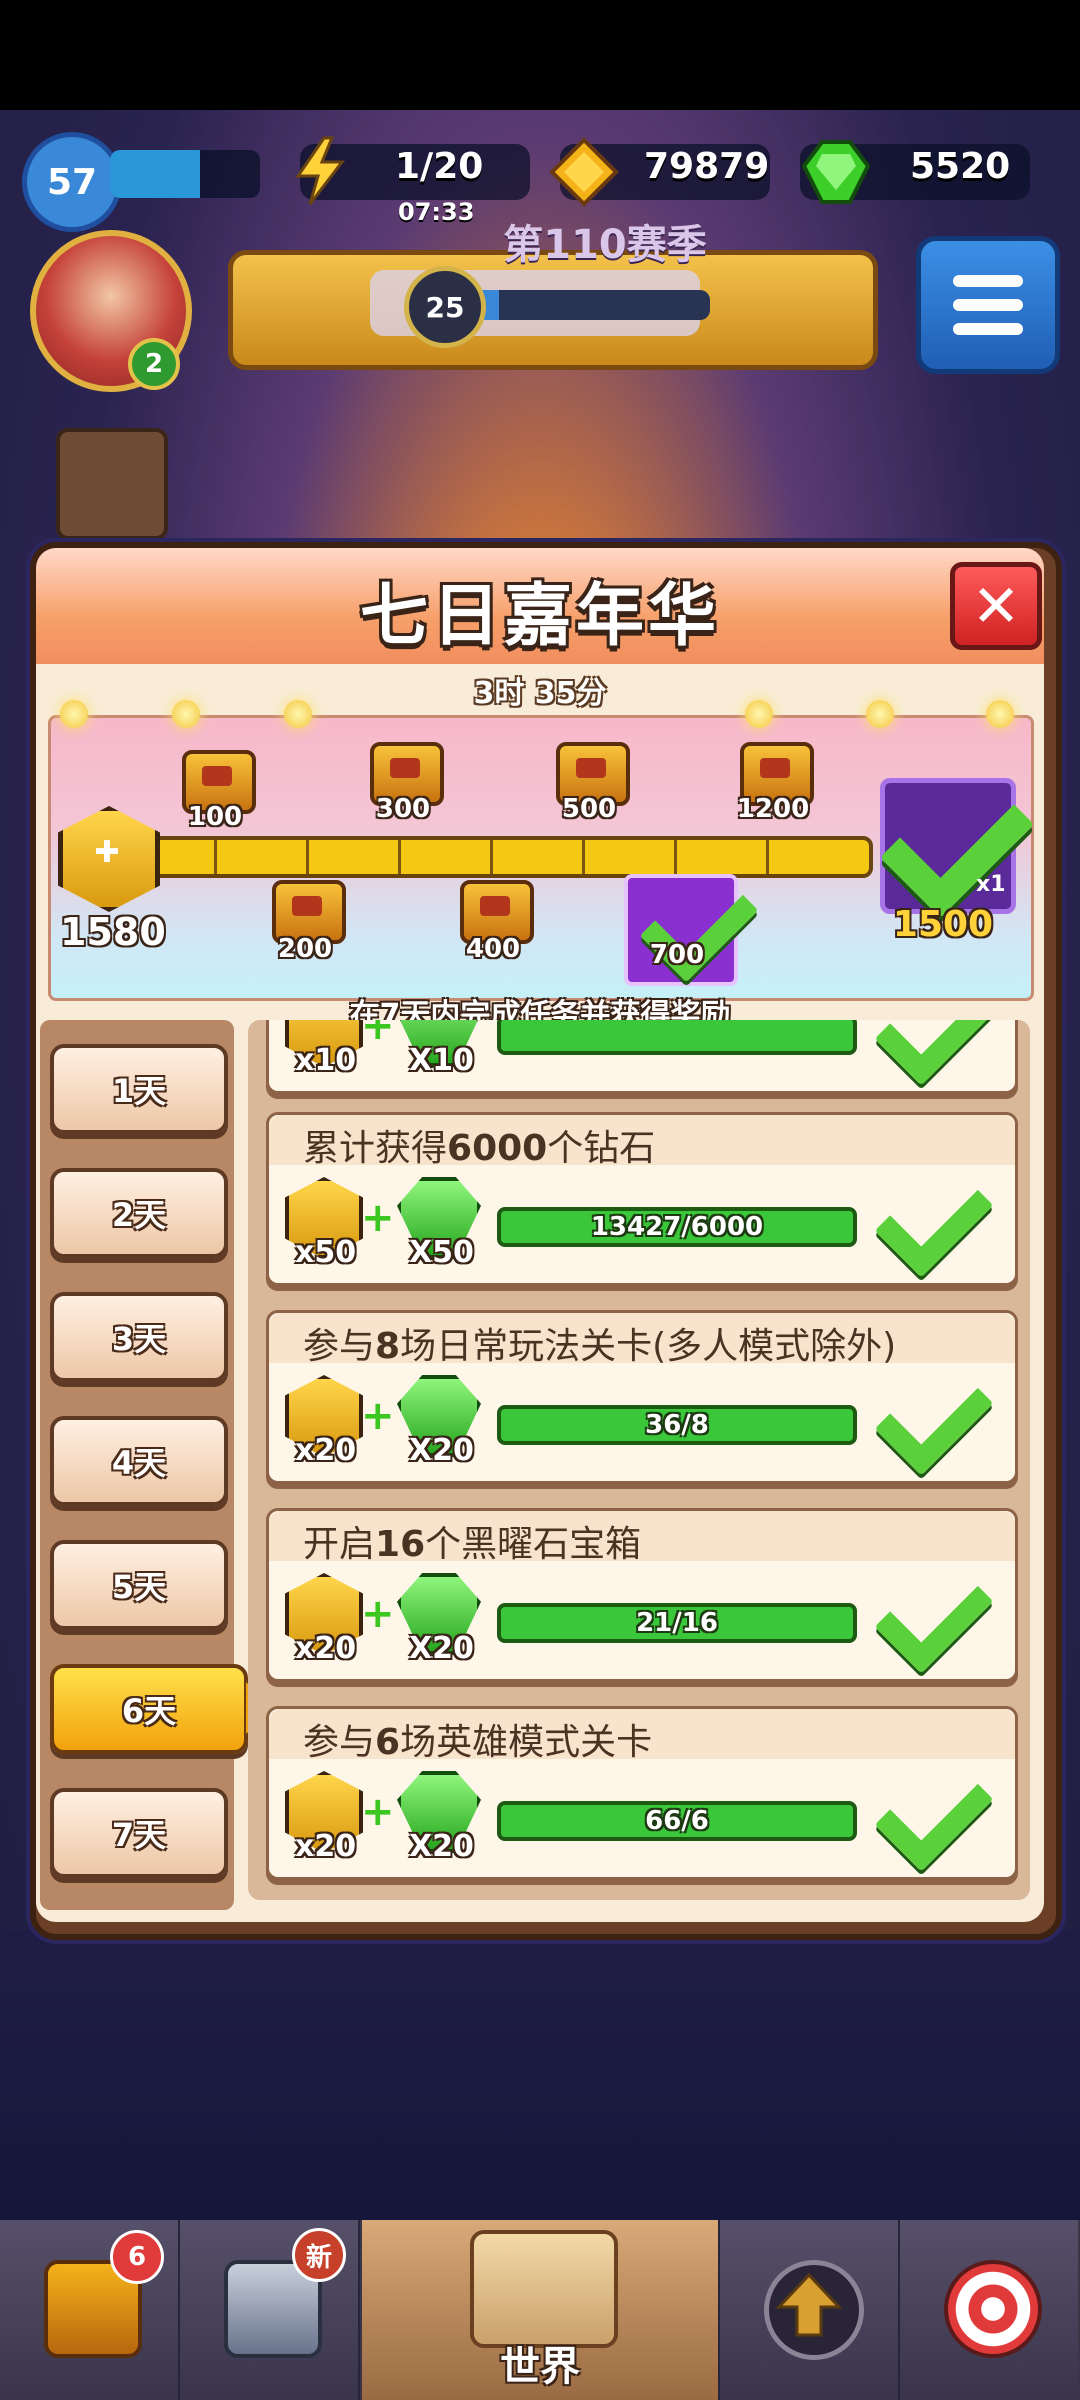  Describe the element at coordinates (112, 484) in the screenshot. I see `side-event-button` at that location.